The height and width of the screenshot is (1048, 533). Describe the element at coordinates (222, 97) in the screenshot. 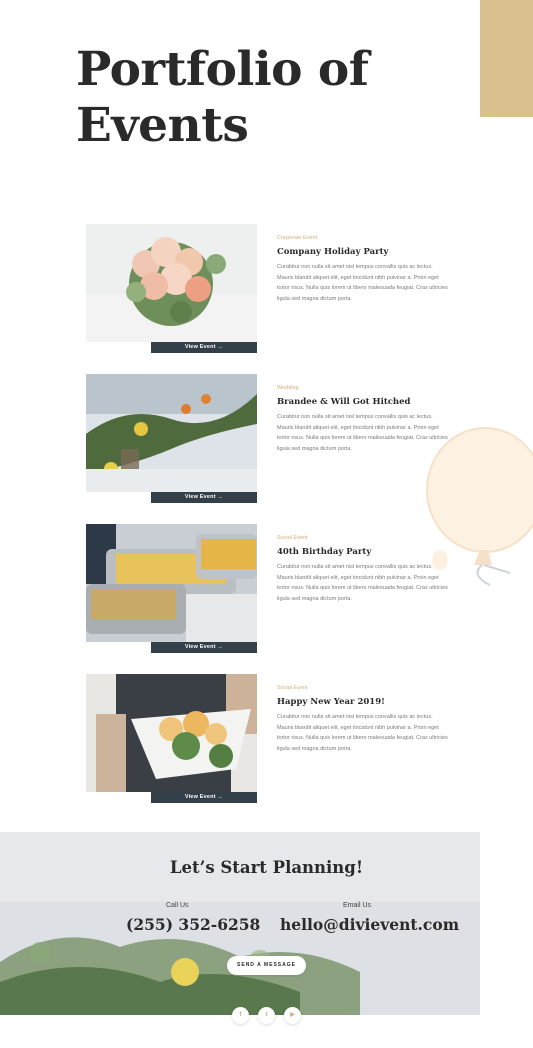

I see `page-title: Portfolio of Events` at that location.